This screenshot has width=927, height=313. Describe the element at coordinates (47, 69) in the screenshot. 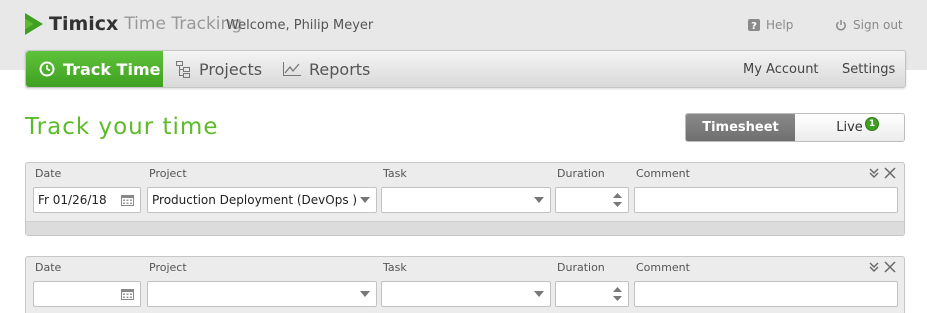

I see `clock-icon` at that location.